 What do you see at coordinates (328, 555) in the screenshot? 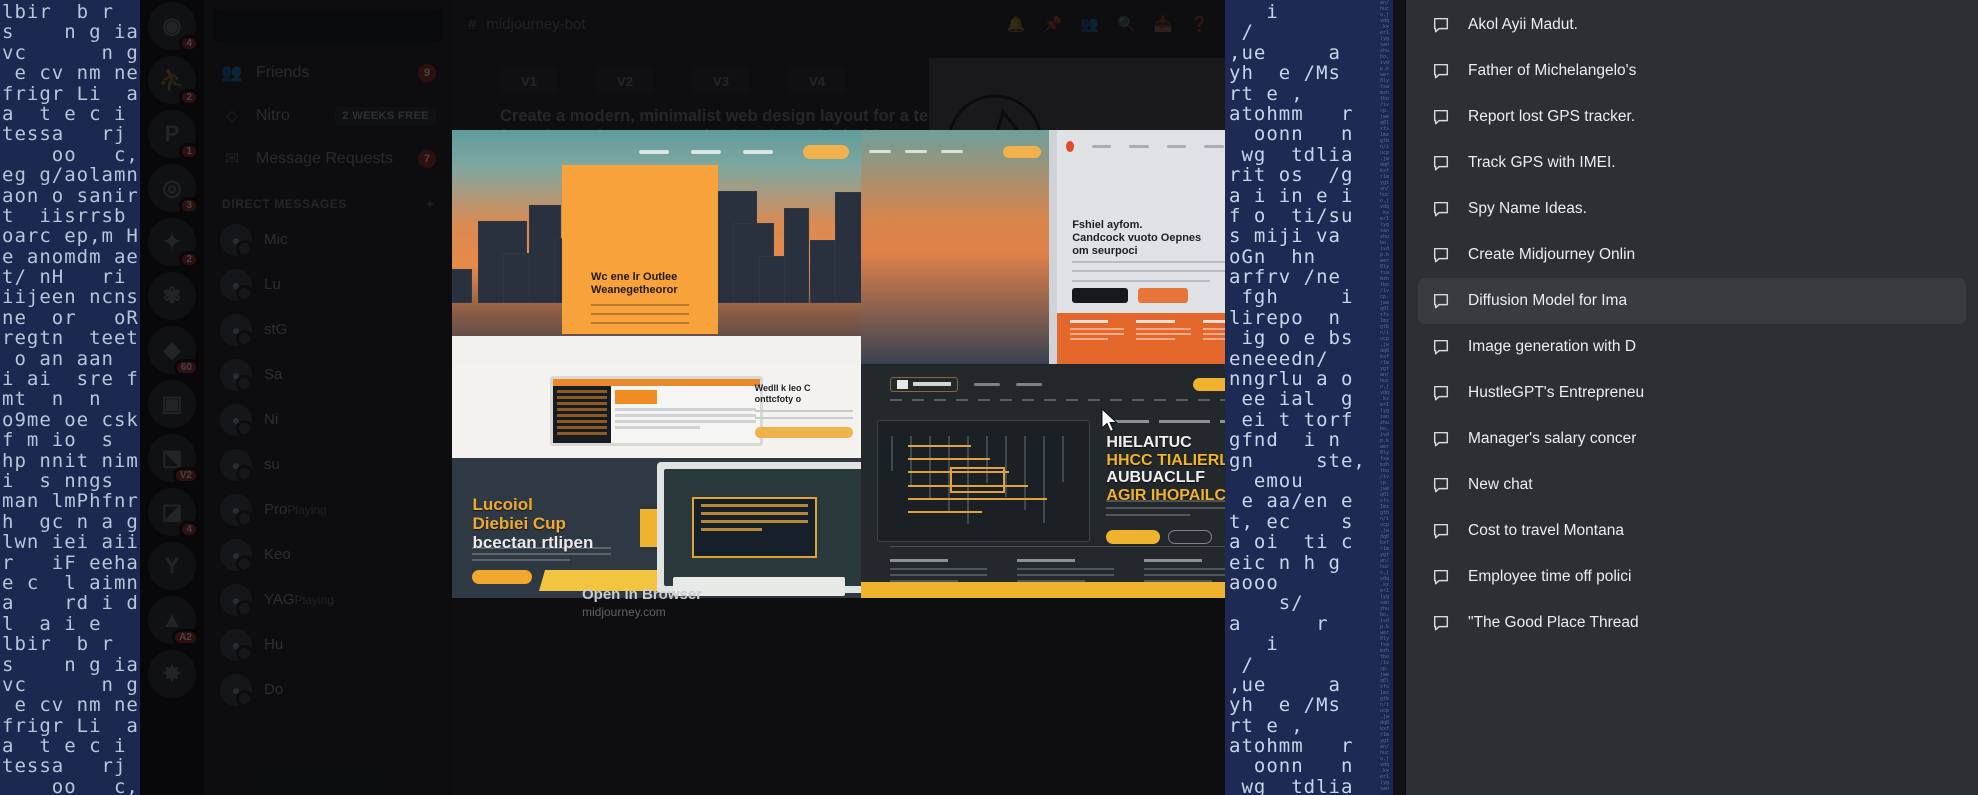
I see `dm-list-item: ● Keo` at bounding box center [328, 555].